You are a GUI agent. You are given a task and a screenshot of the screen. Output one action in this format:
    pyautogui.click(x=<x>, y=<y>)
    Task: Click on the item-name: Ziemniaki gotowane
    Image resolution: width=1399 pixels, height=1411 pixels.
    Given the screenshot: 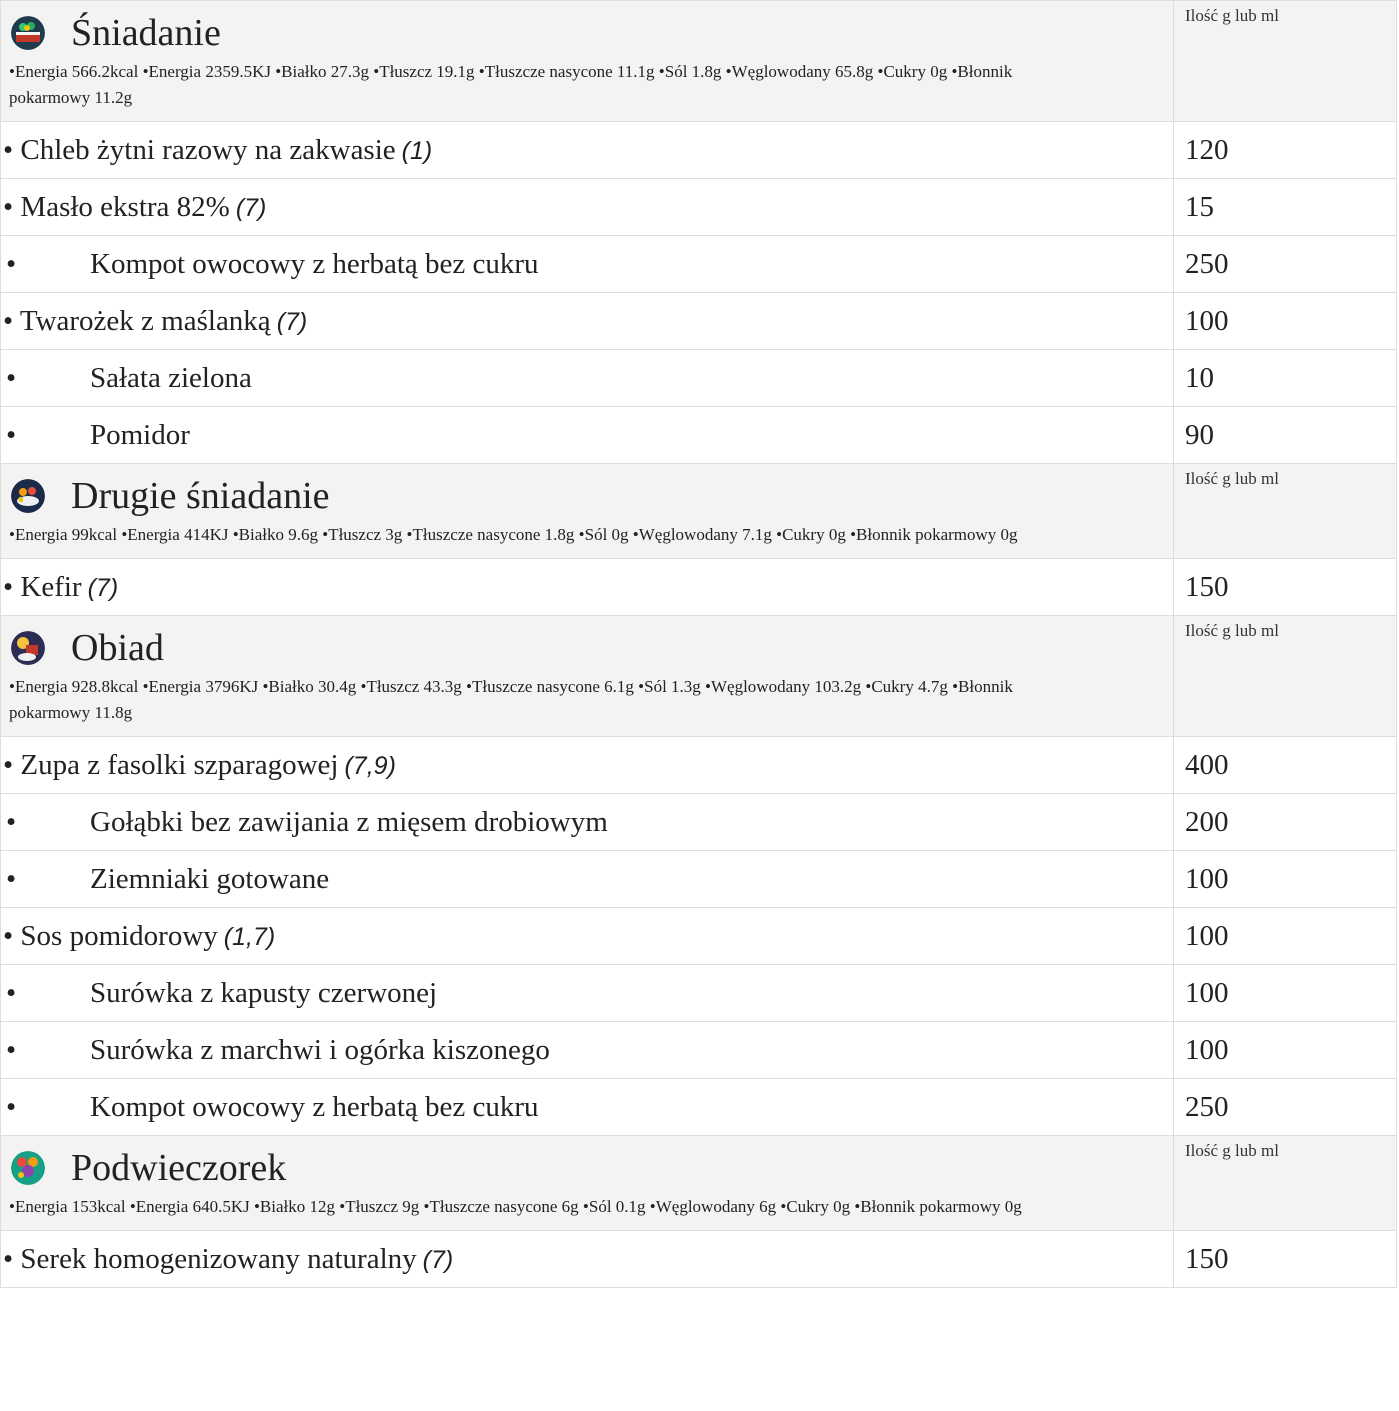 What is the action you would take?
    pyautogui.click(x=210, y=878)
    